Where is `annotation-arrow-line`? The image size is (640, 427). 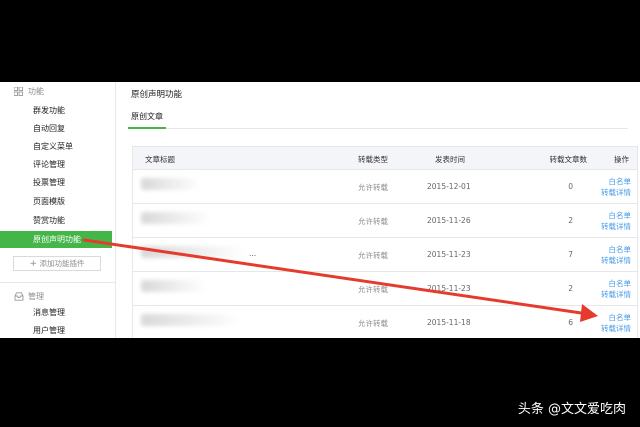 annotation-arrow-line is located at coordinates (336, 277).